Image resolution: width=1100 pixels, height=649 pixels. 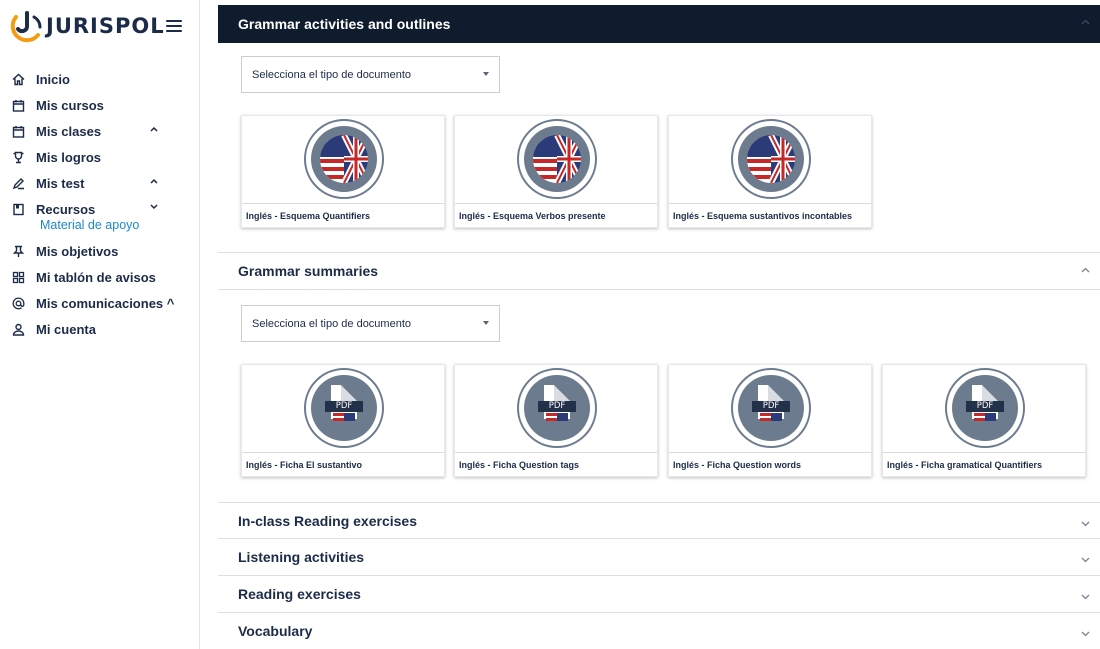 I want to click on resource-card: Inglés - Esquema sustantivos incontables, so click(x=770, y=171).